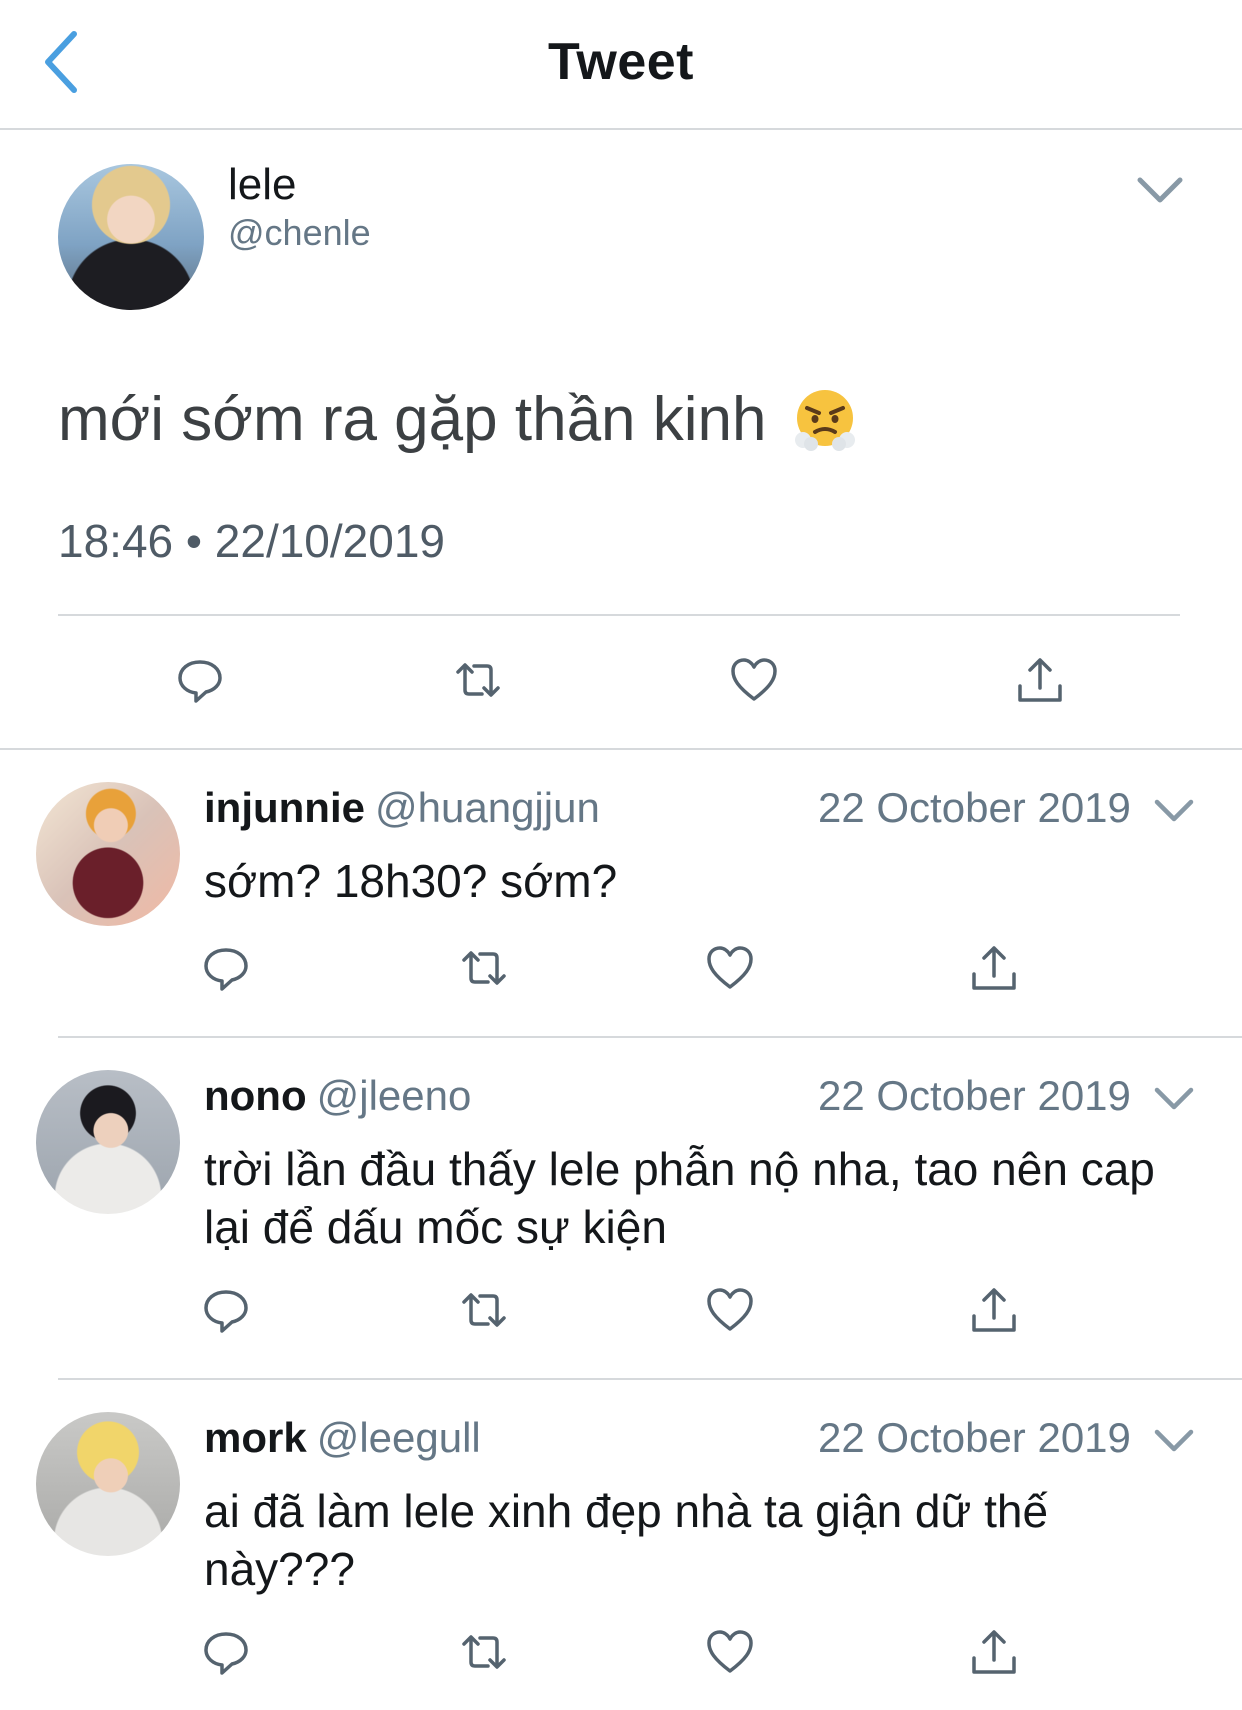 This screenshot has height=1710, width=1242. What do you see at coordinates (252, 541) in the screenshot?
I see `tweet-timestamp: 18:46 • 22/10/2019` at bounding box center [252, 541].